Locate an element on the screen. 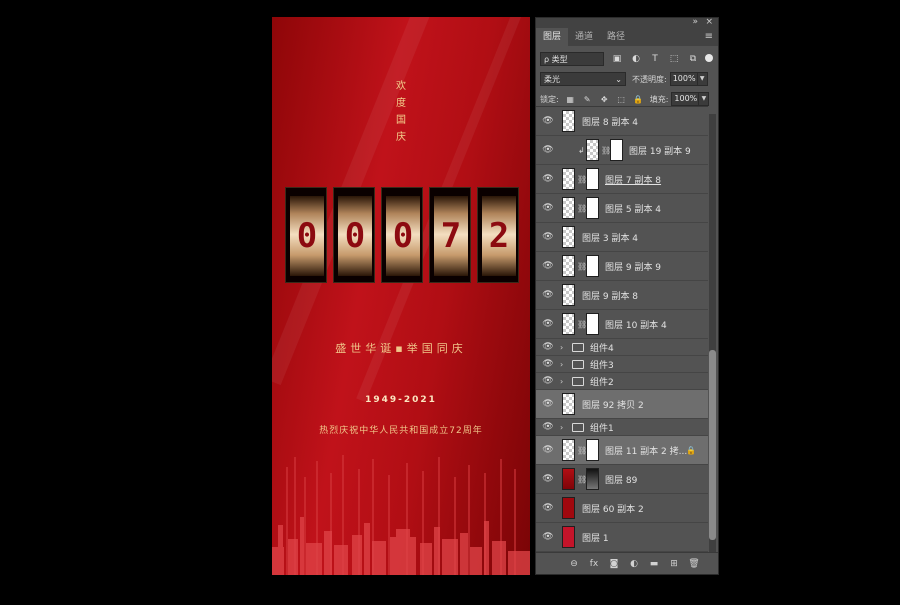  lock-position-icon: ✥ is located at coordinates (604, 99).